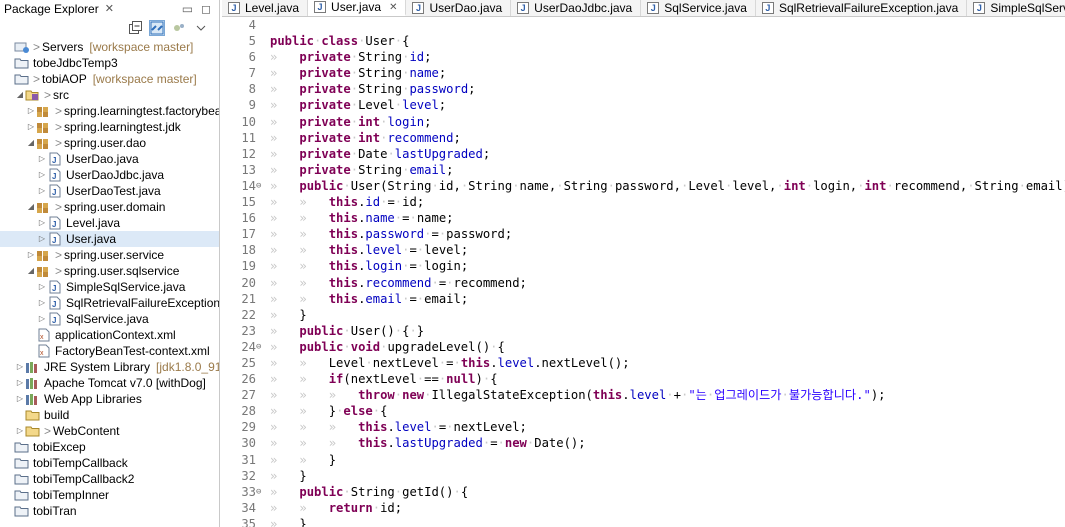 This screenshot has height=527, width=1065. Describe the element at coordinates (248, 169) in the screenshot. I see `line-number: 13` at that location.